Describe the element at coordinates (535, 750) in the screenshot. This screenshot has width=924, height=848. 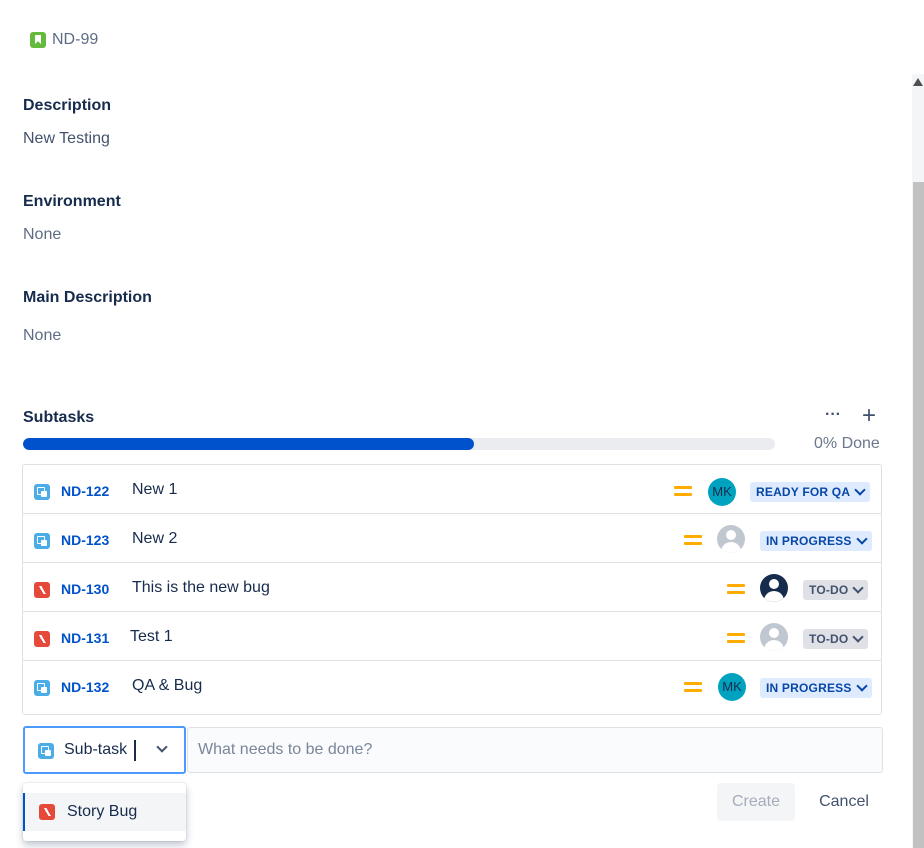
I see `subtask-summary-input` at that location.